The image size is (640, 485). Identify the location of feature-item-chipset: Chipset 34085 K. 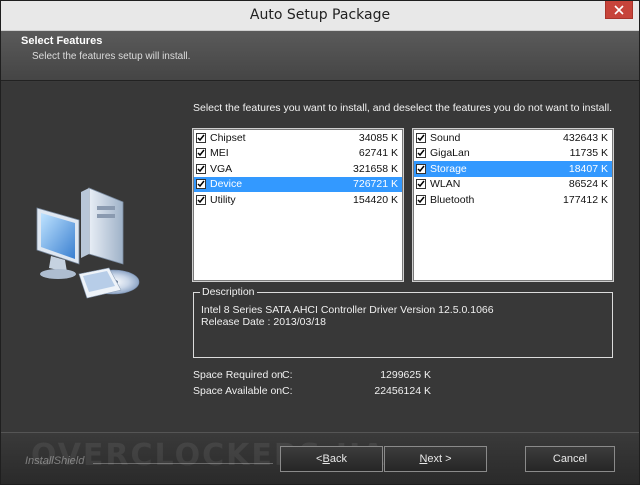
(298, 138).